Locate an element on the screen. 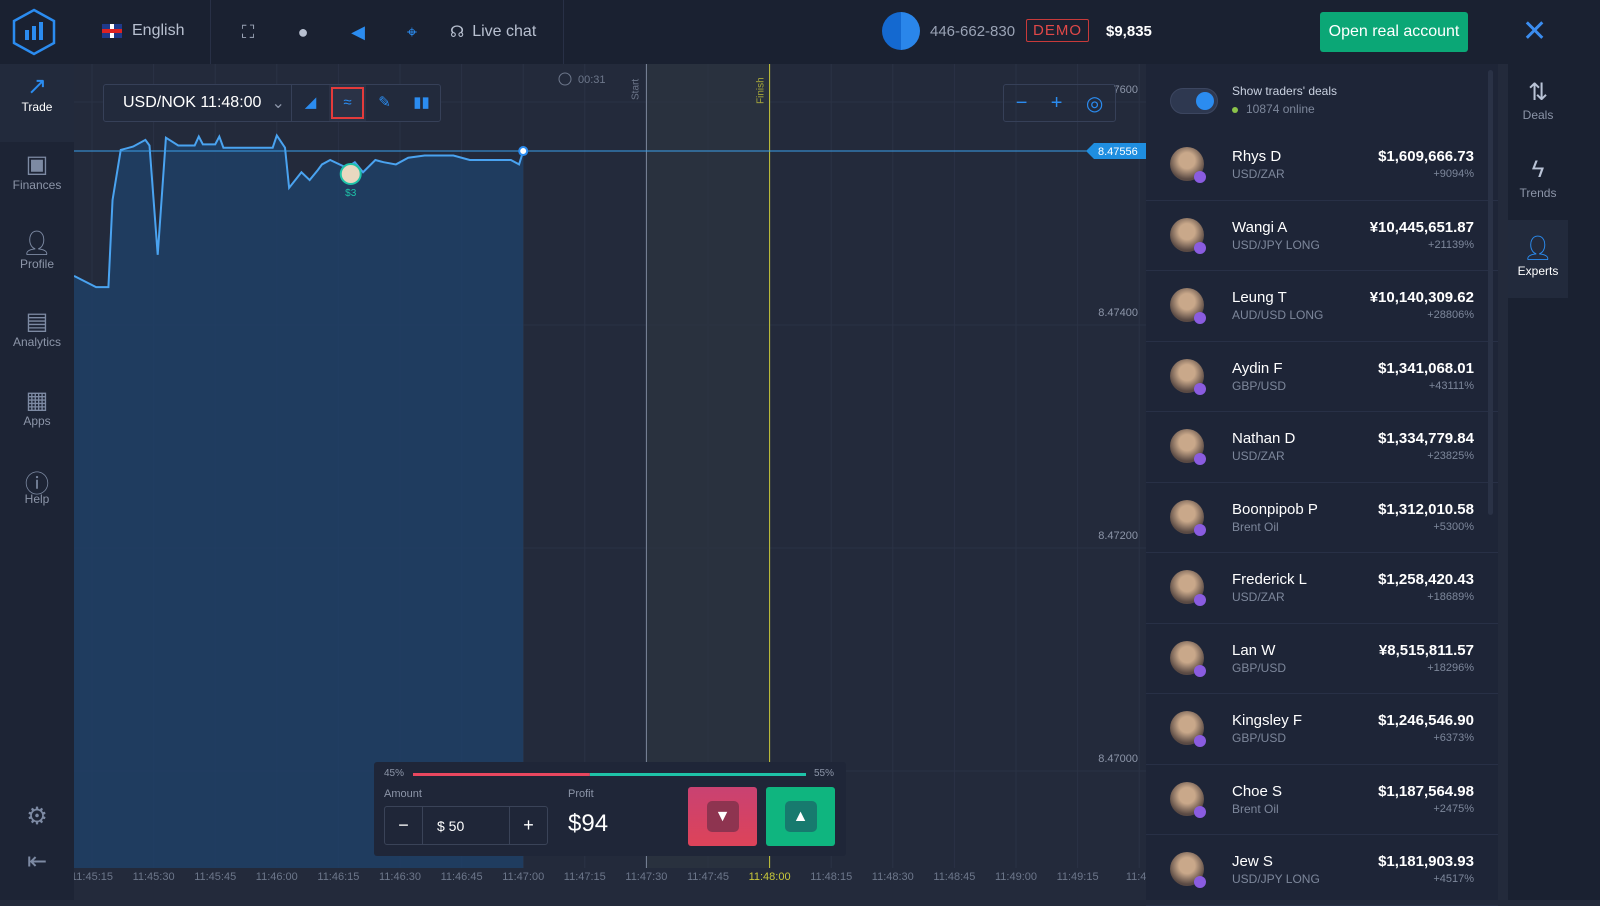 This screenshot has width=1600, height=906. trader-percent: +28806% is located at coordinates (1450, 315).